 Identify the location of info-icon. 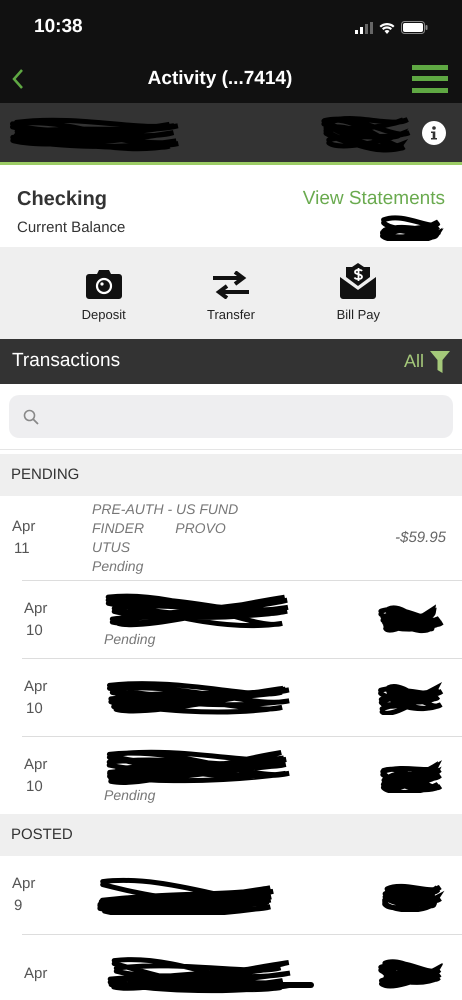
(434, 133).